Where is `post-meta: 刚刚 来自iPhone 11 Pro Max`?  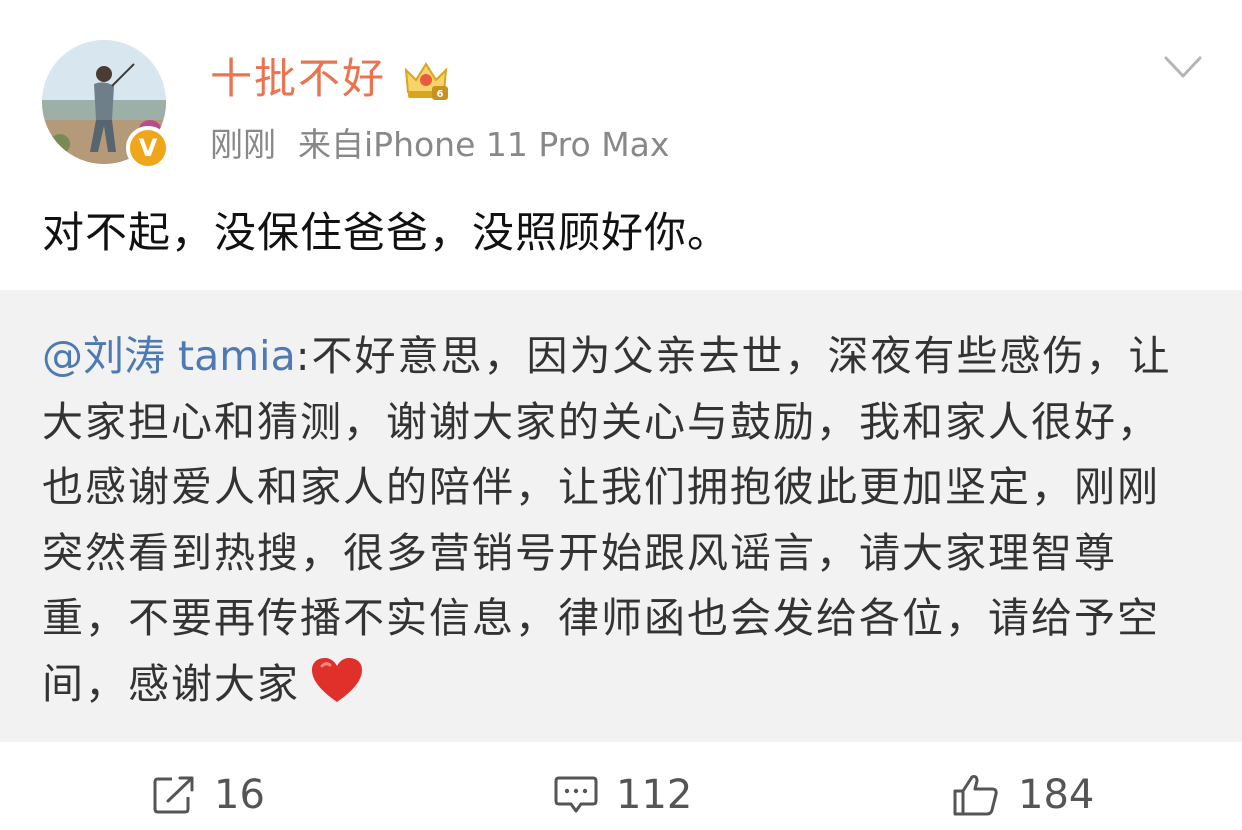 post-meta: 刚刚 来自iPhone 11 Pro Max is located at coordinates (439, 145).